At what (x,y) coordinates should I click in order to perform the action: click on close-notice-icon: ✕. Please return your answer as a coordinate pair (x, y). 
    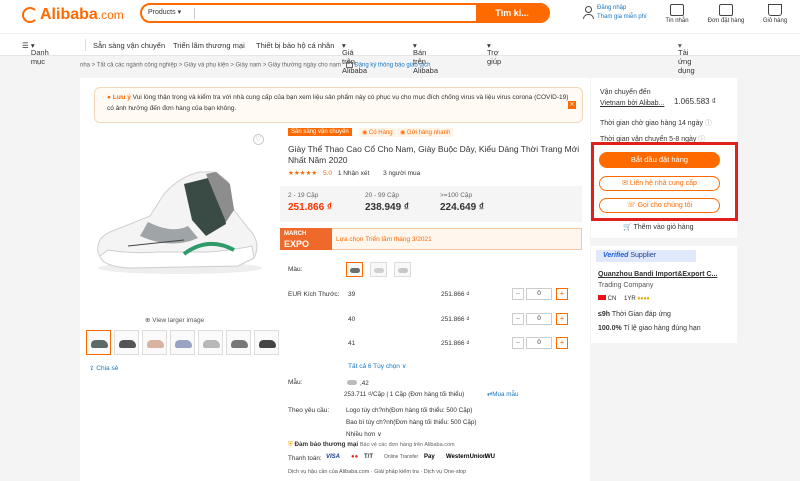
    Looking at the image, I should click on (572, 105).